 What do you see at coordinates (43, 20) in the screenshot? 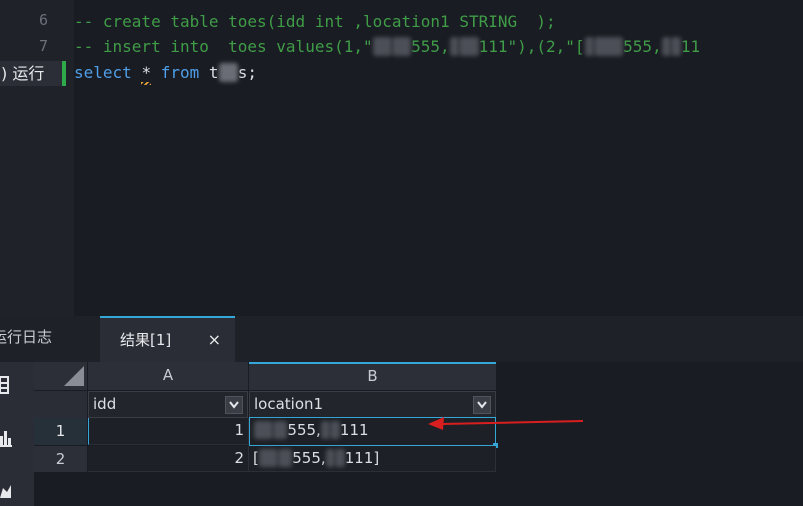
I see `line-number: 6` at bounding box center [43, 20].